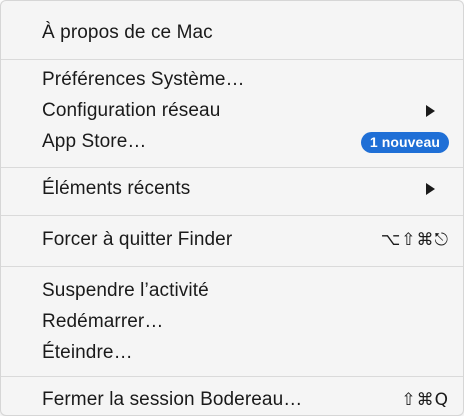 The height and width of the screenshot is (416, 464). Describe the element at coordinates (232, 111) in the screenshot. I see `menu-item-network-configuration: Configuration réseau` at that location.